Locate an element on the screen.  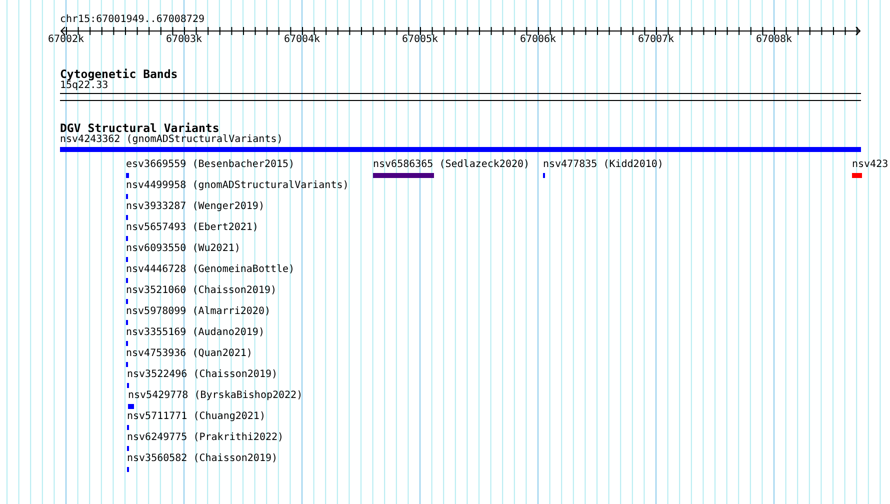
variant-label: esv3669559 (Besenbacher2015) is located at coordinates (210, 165).